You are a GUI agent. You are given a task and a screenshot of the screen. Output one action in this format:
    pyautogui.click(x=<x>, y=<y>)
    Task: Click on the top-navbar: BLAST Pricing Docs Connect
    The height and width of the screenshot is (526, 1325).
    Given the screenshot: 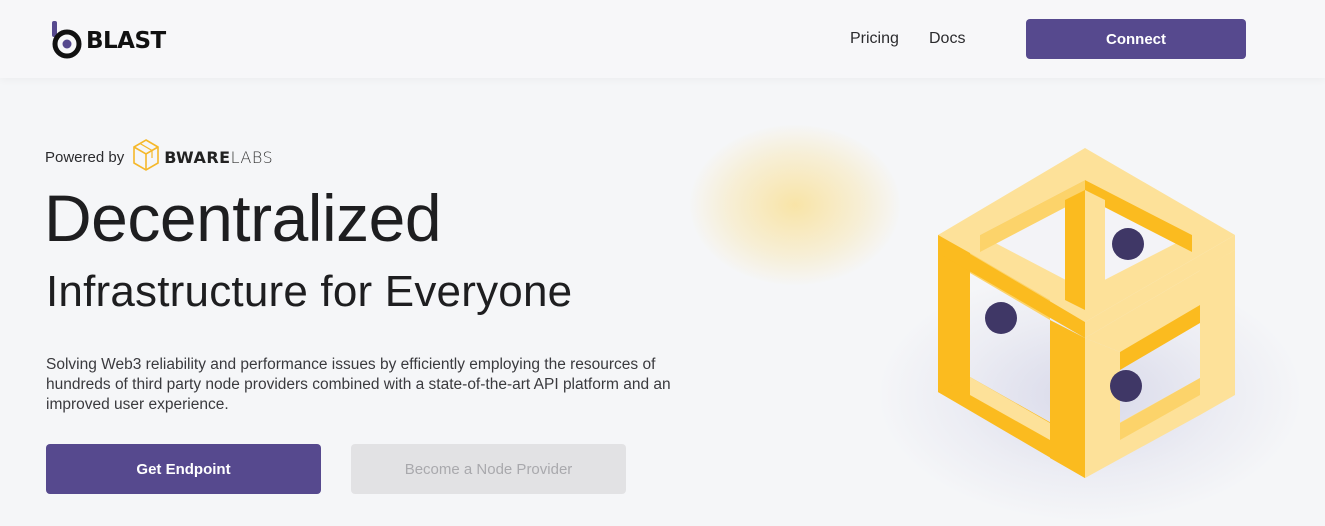 What is the action you would take?
    pyautogui.click(x=662, y=39)
    